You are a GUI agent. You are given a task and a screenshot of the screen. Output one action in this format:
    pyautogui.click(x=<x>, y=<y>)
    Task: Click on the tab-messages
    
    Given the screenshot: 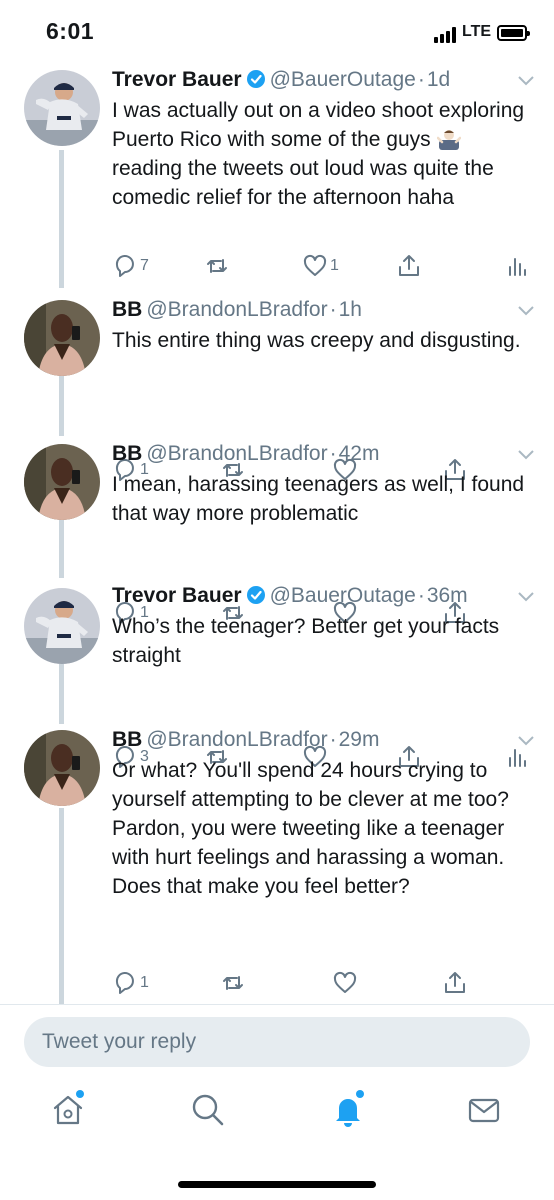 What is the action you would take?
    pyautogui.click(x=486, y=1112)
    